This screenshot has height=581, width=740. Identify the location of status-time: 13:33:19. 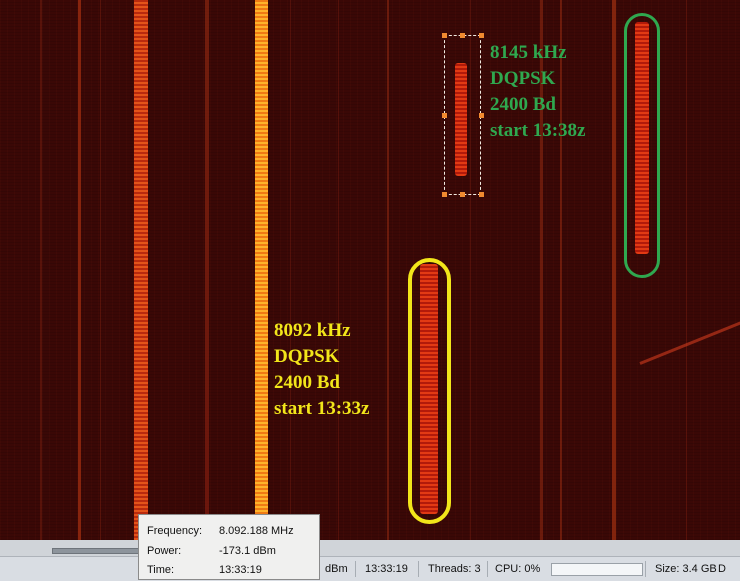
(386, 569).